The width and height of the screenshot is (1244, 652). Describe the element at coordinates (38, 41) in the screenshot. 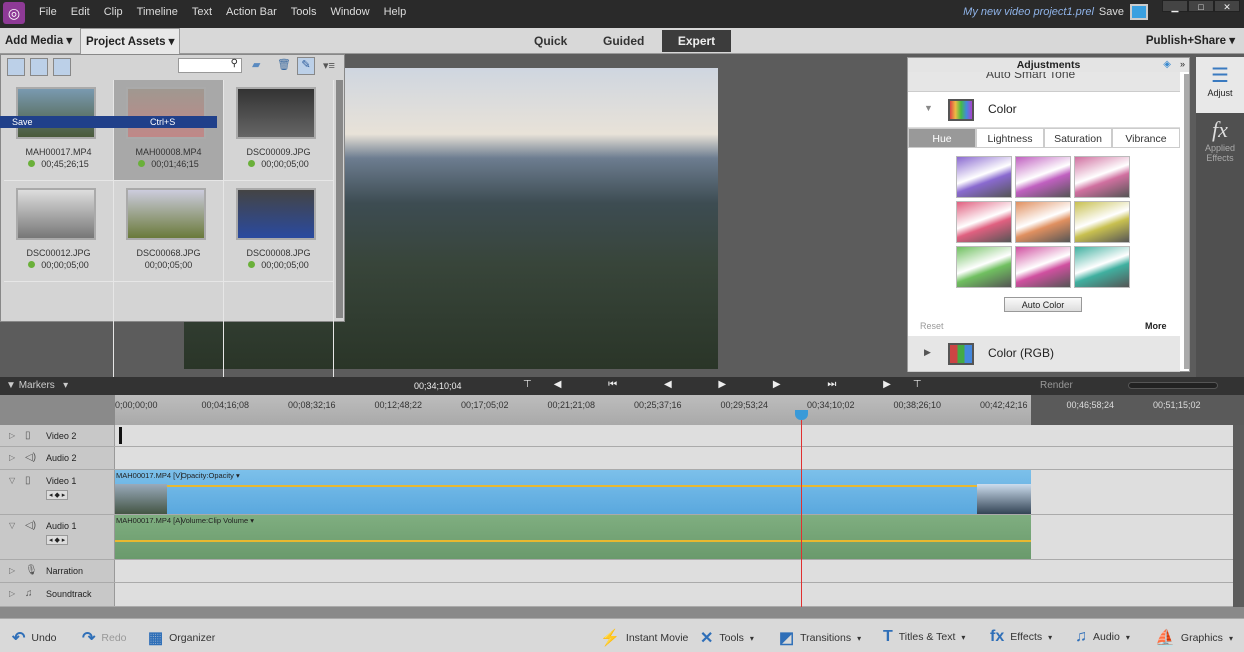

I see `add-media-button: Add Media ▾` at that location.